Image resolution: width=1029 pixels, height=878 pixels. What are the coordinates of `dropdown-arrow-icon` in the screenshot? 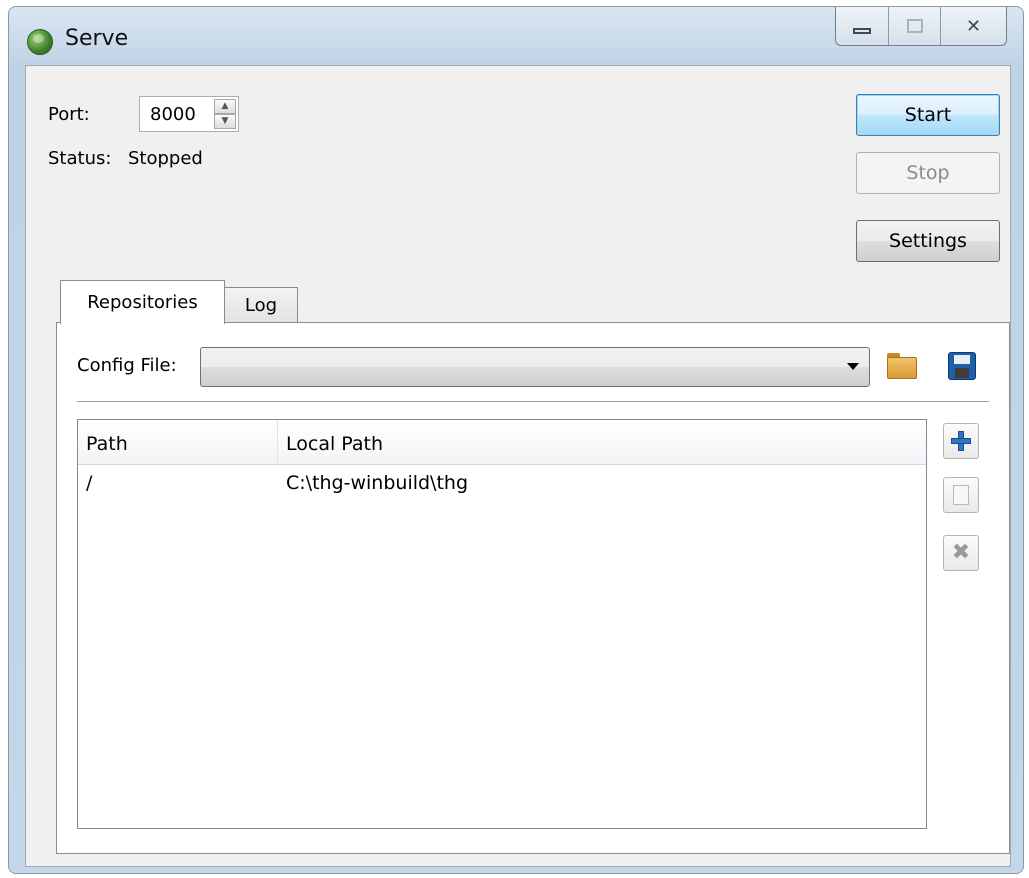 It's located at (853, 366).